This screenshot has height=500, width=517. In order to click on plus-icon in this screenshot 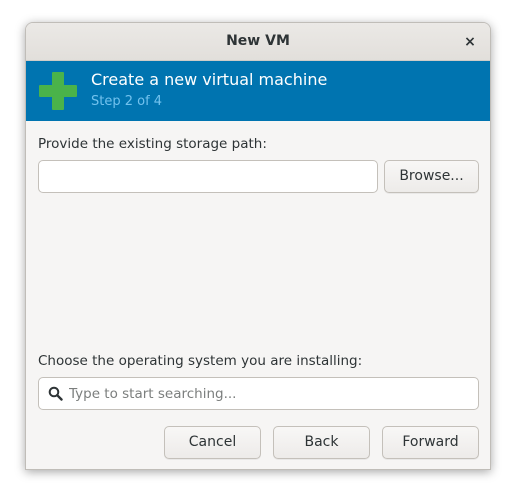, I will do `click(58, 91)`.